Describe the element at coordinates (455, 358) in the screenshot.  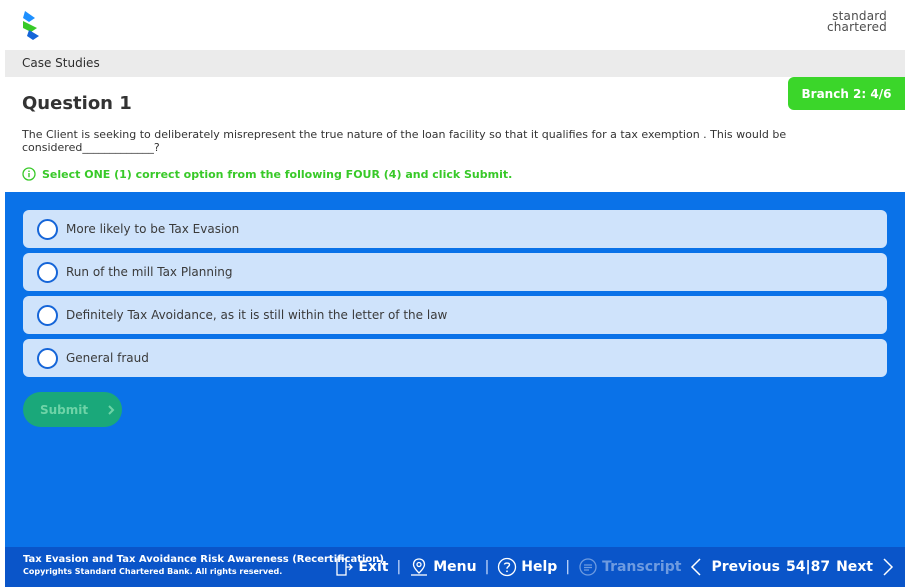
I see `answer-option-4: General fraud` at that location.